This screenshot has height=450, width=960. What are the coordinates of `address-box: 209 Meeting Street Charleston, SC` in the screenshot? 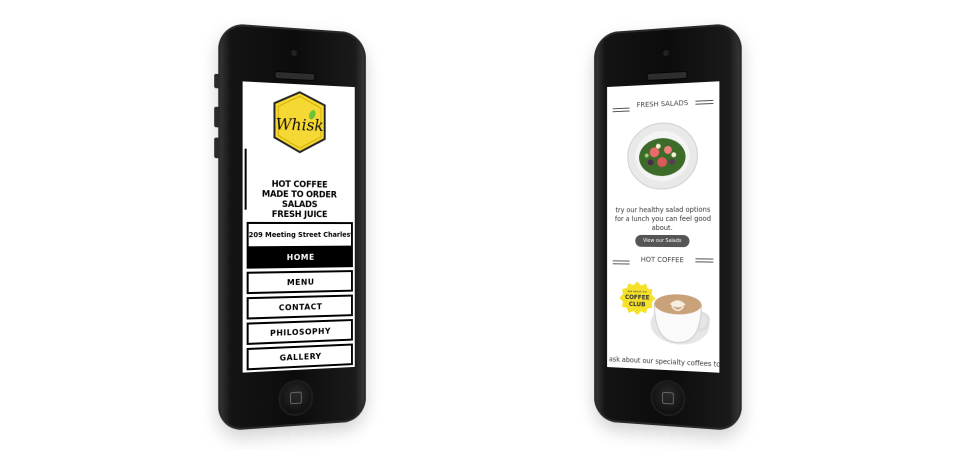 It's located at (300, 235).